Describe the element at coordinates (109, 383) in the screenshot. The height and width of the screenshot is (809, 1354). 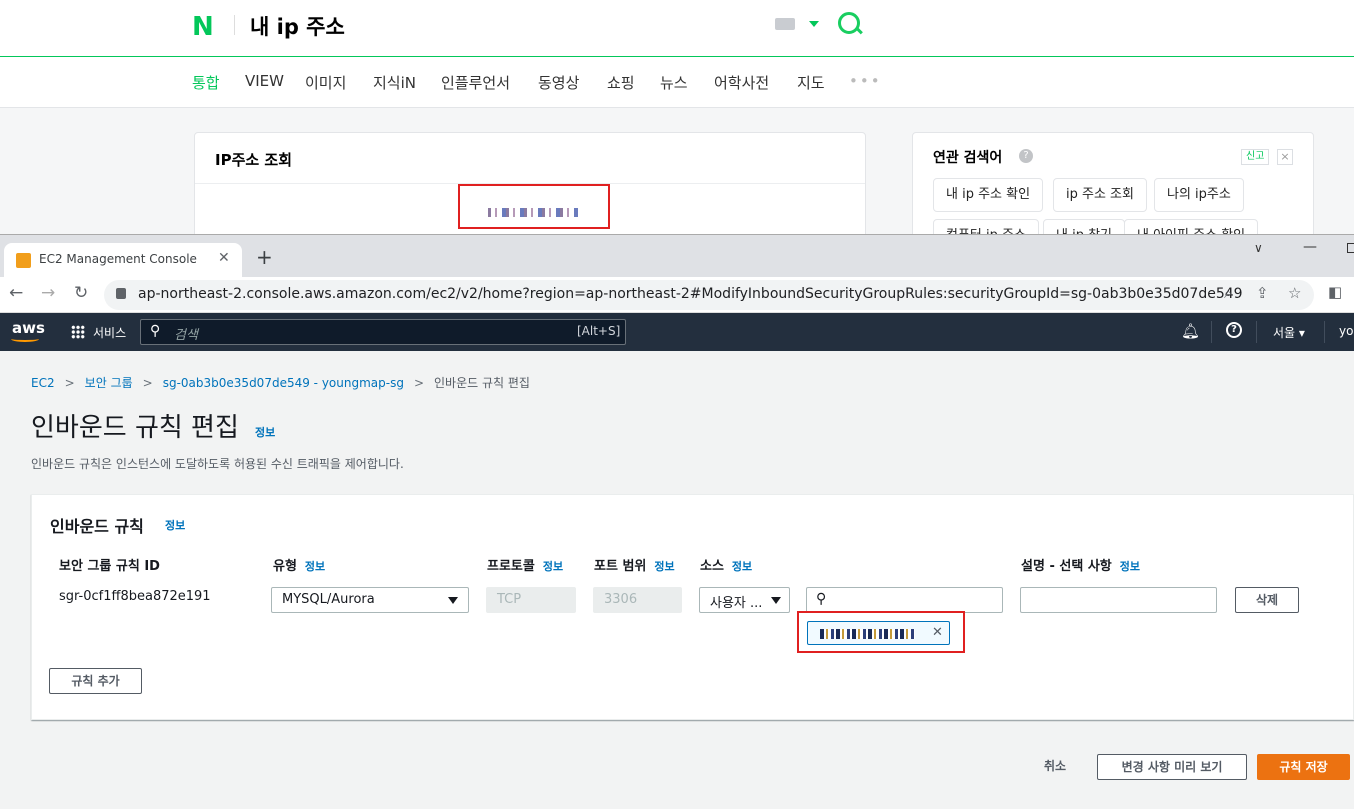
I see `breadcrumb-security-groups: 보안 그룹` at that location.